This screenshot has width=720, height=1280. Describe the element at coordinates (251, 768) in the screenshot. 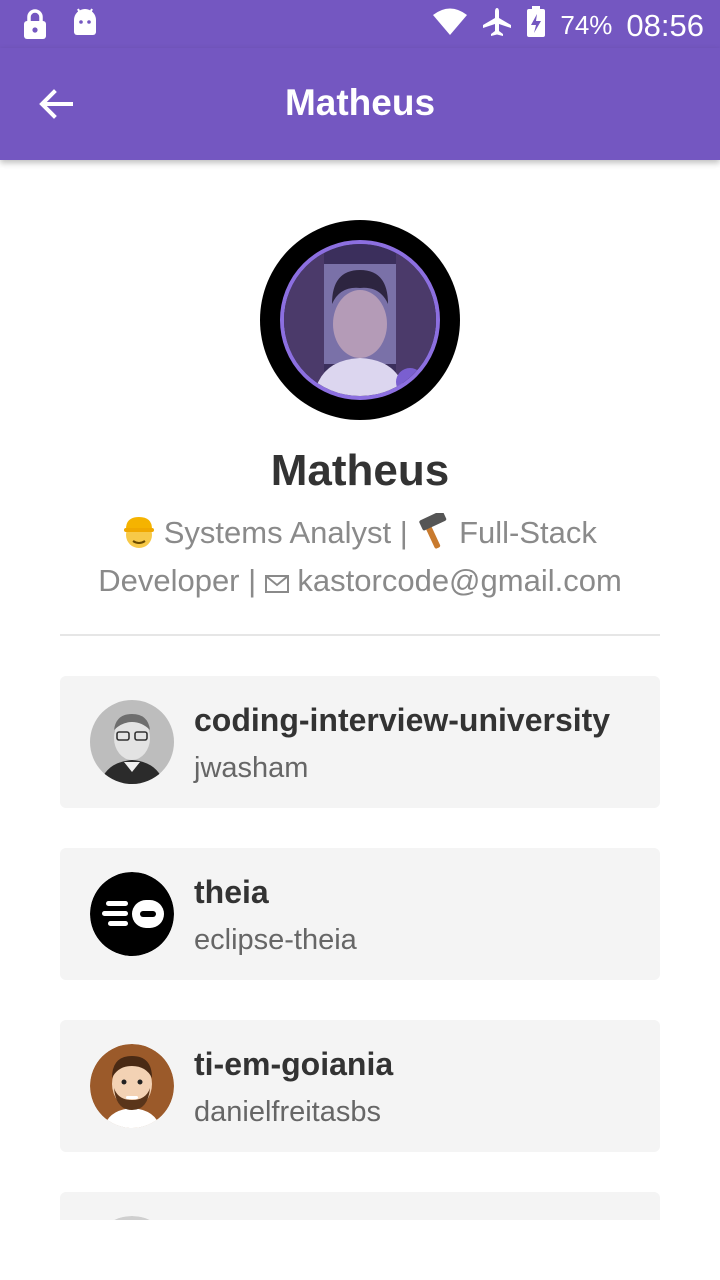

I see `repo-owner: jwasham` at that location.